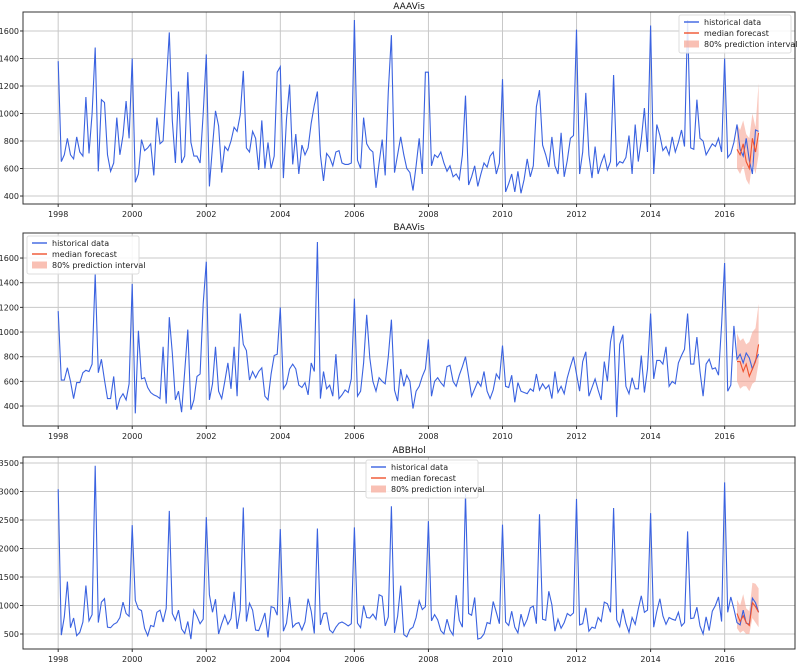  What do you see at coordinates (9, 577) in the screenshot?
I see `y-tick-label: 1500` at bounding box center [9, 577].